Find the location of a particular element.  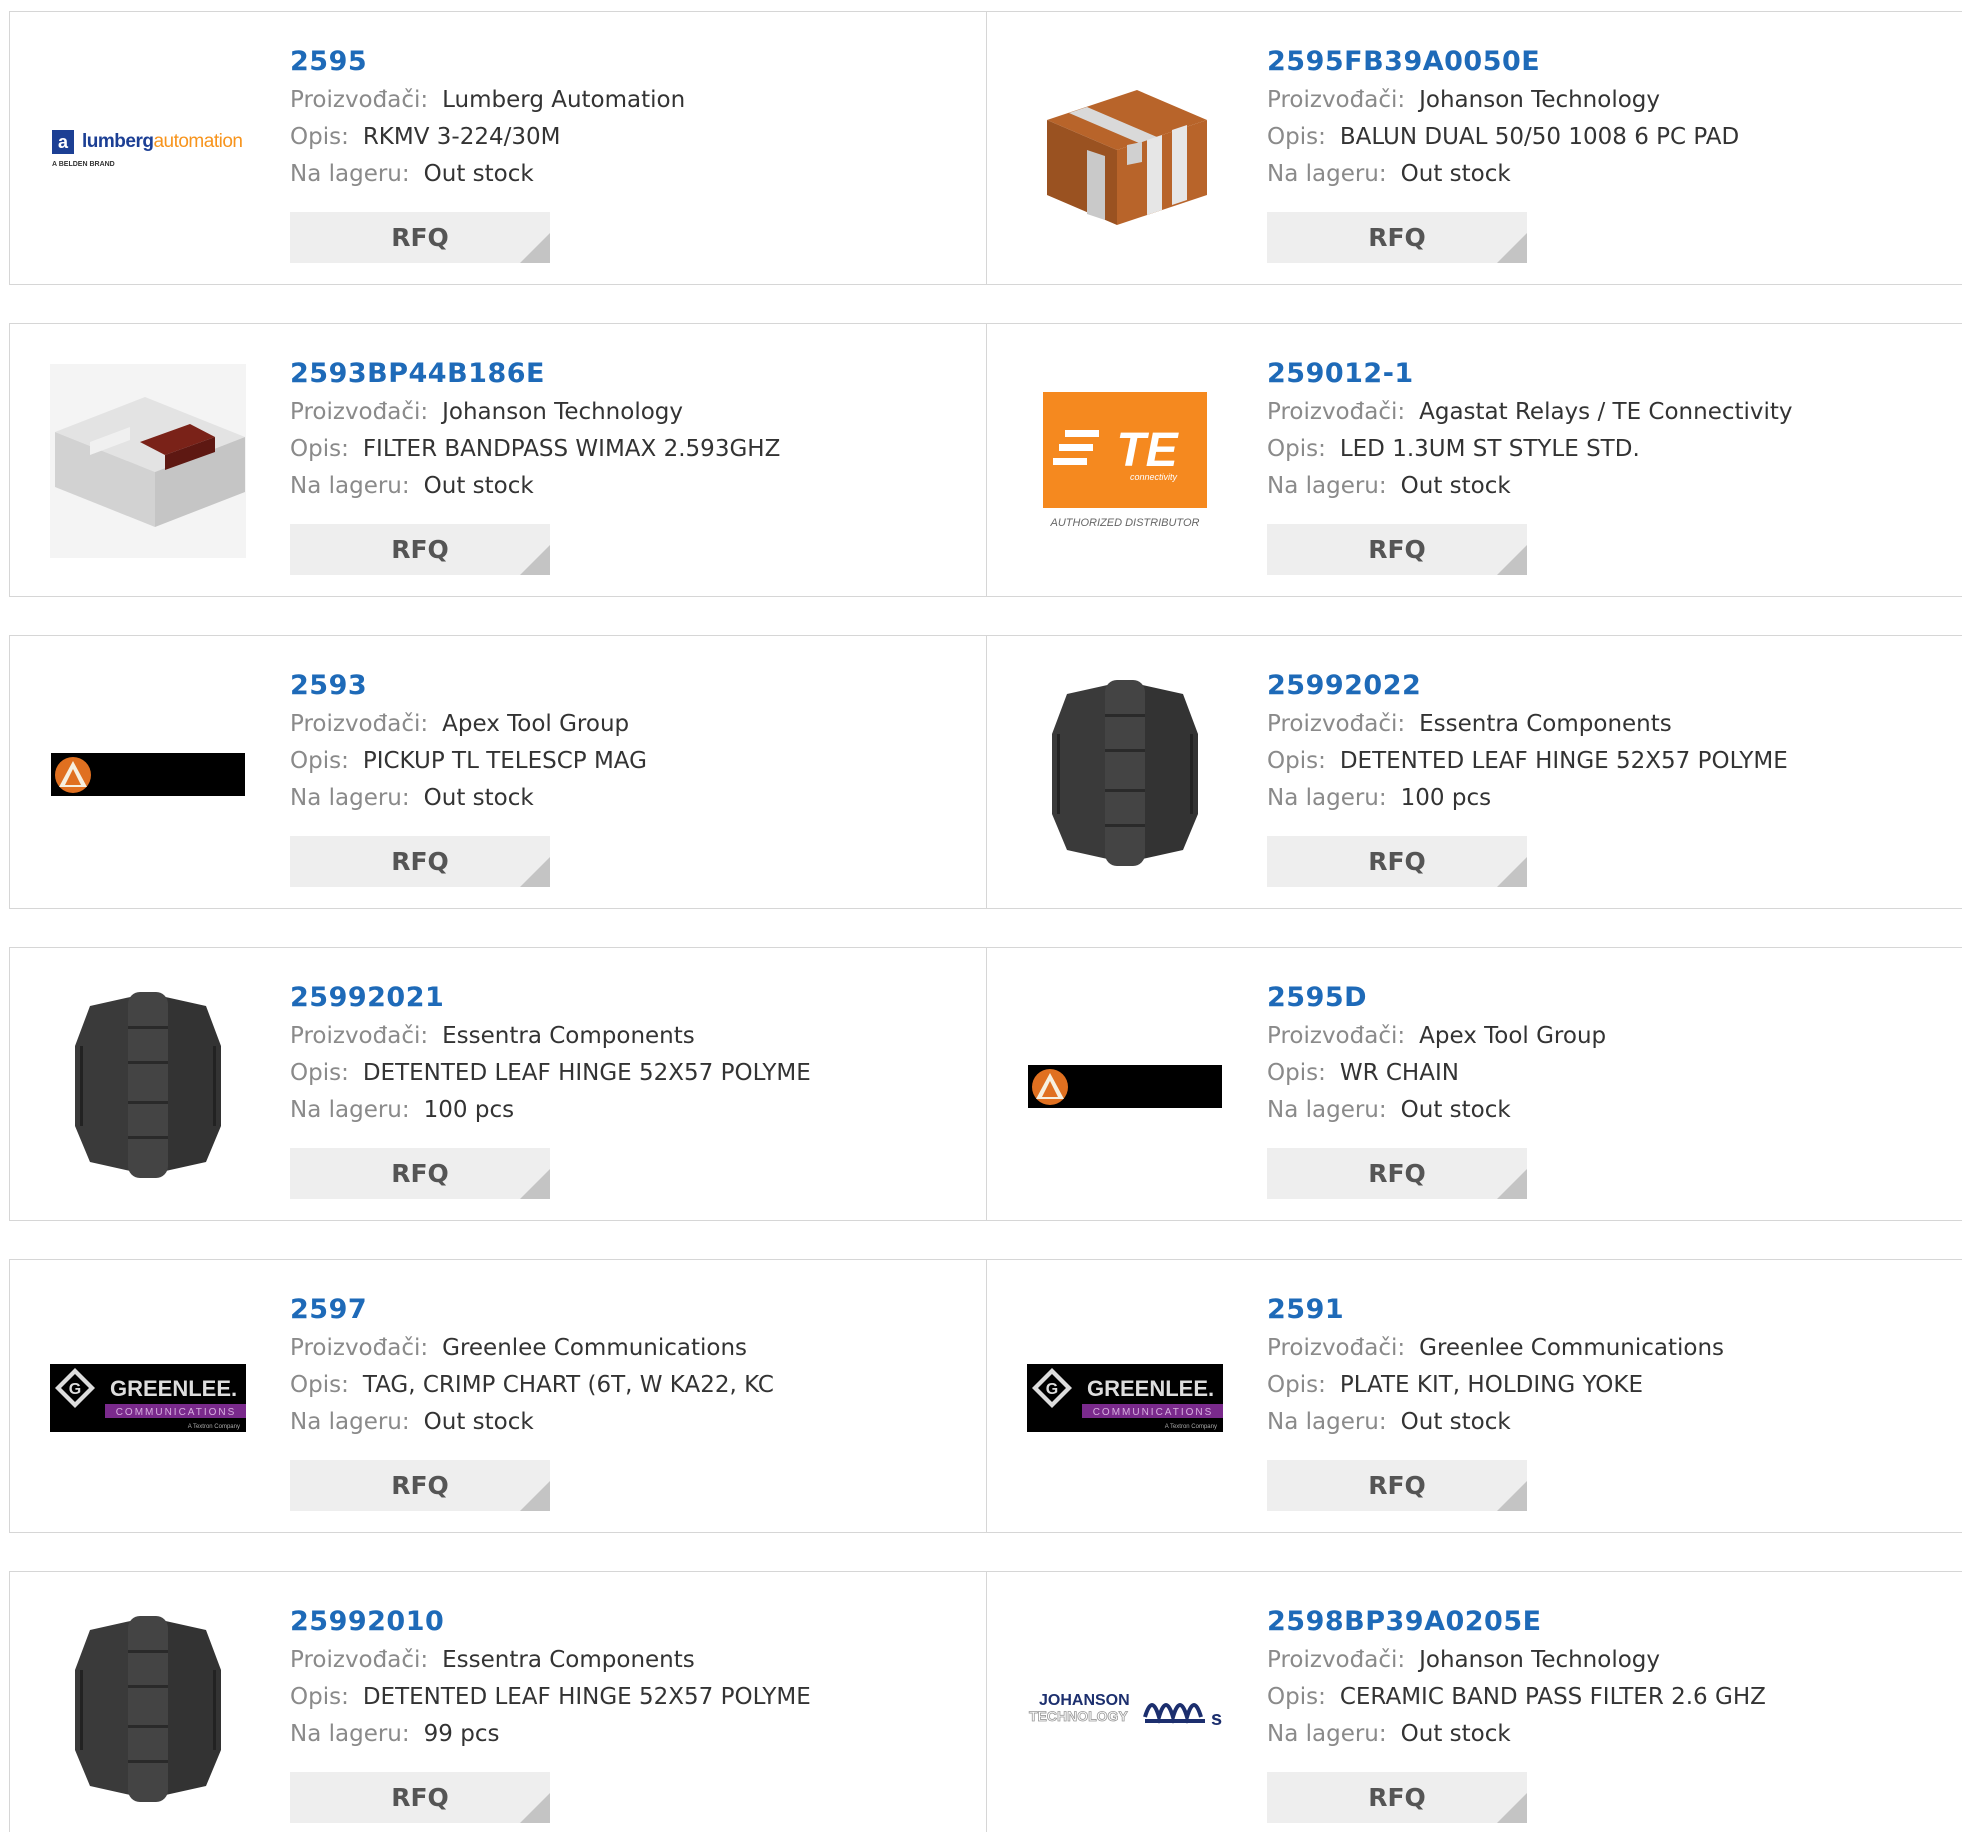

part-number-link: 2593BP44B186E is located at coordinates (417, 374).